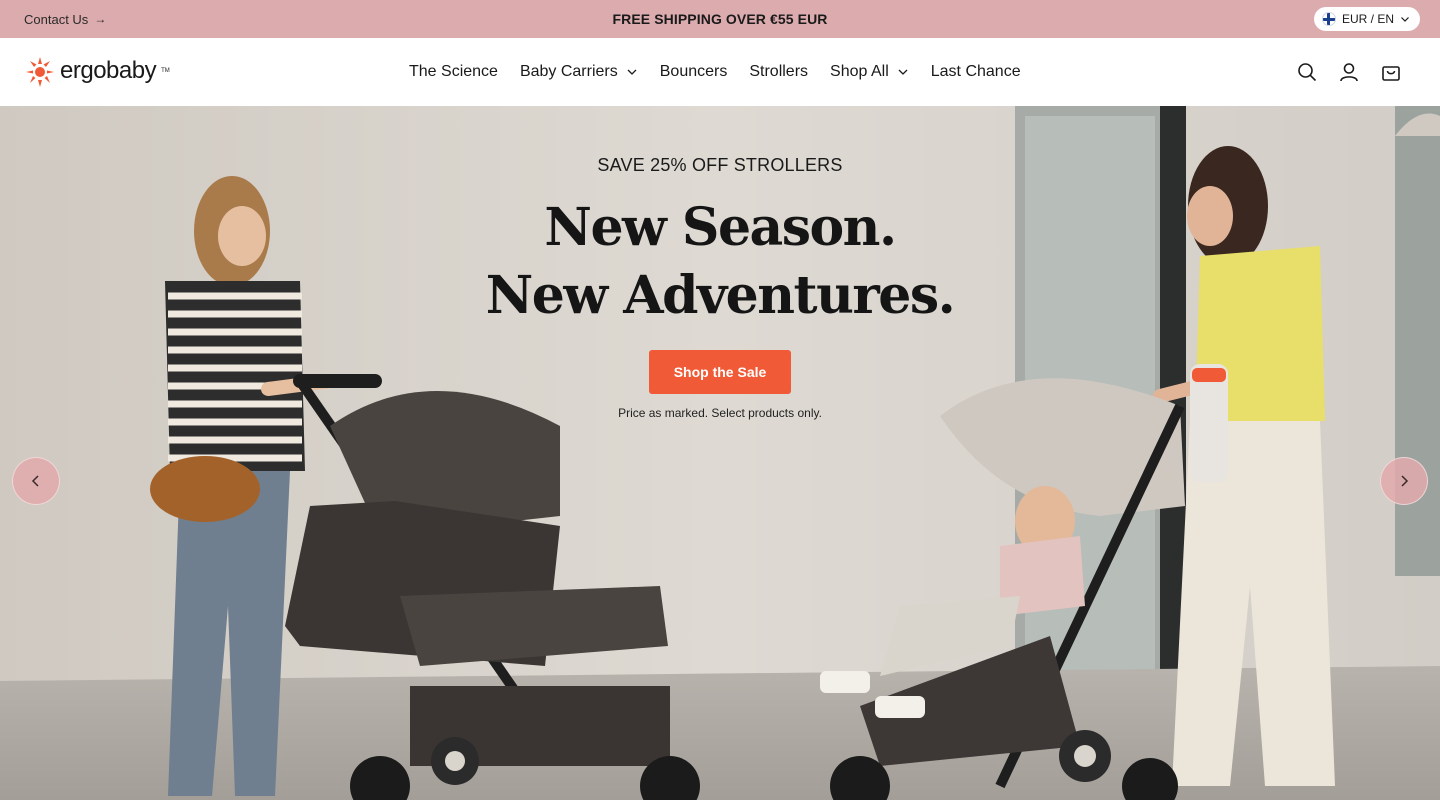  I want to click on shop-the-sale-button: Shop the Sale, so click(720, 372).